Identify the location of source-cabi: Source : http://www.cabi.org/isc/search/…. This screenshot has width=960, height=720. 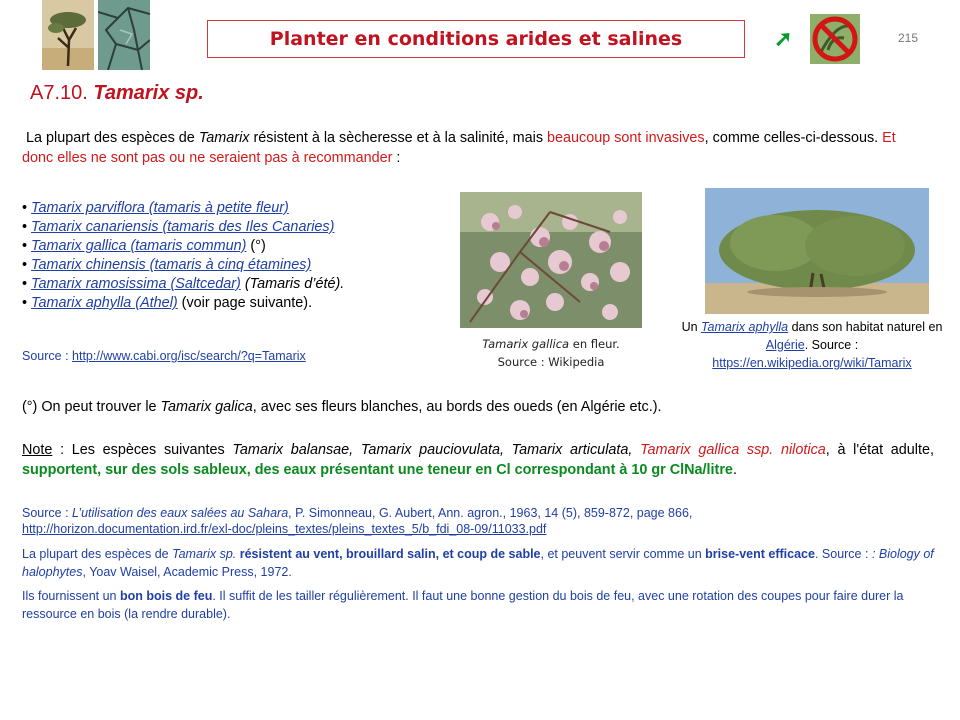
(164, 356).